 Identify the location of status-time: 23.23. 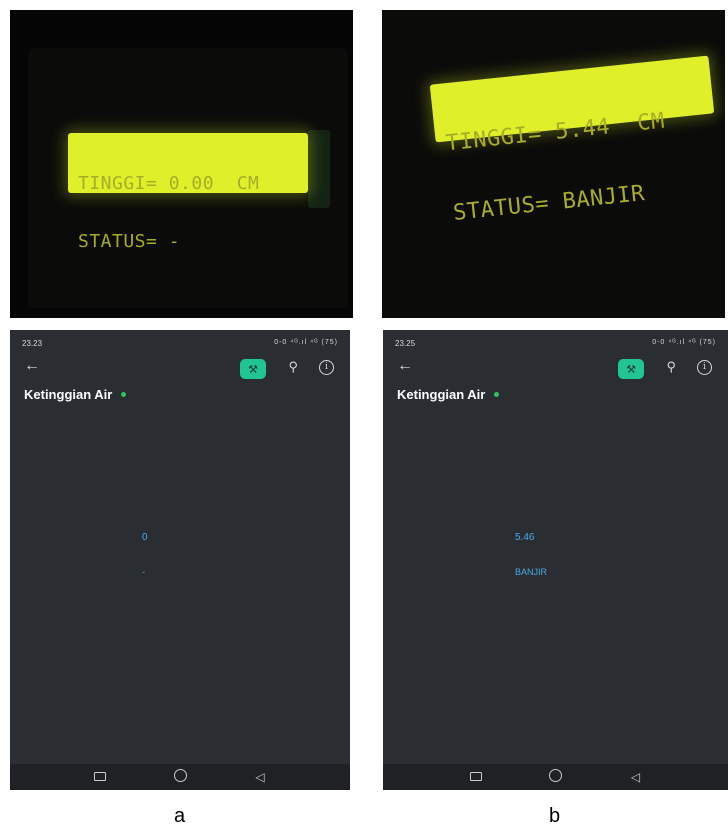
(32, 343).